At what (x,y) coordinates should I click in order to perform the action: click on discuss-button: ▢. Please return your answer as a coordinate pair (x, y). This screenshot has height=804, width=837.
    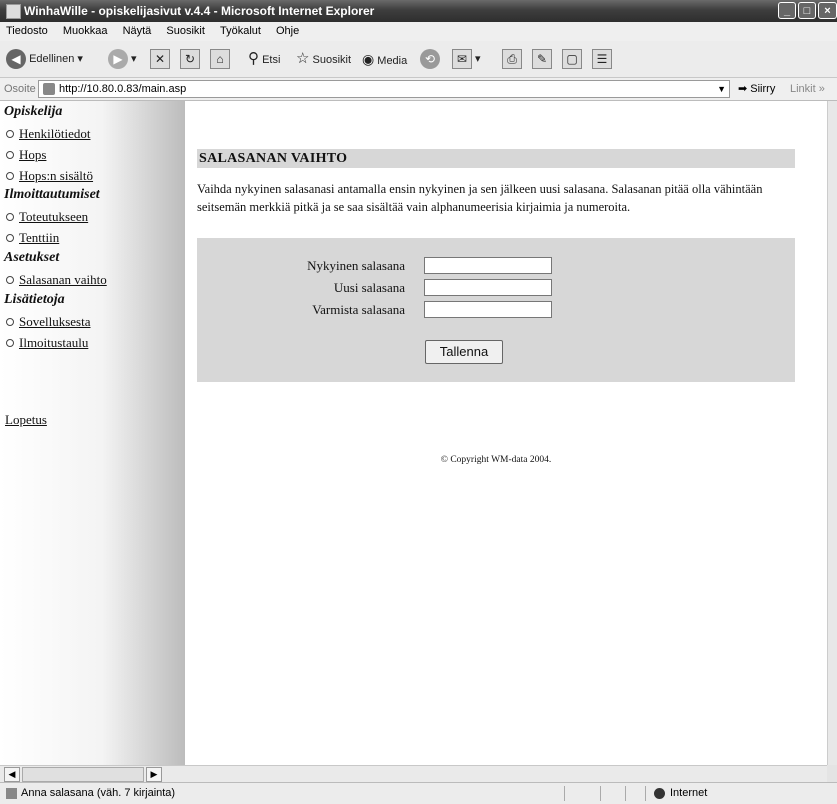
    Looking at the image, I should click on (572, 59).